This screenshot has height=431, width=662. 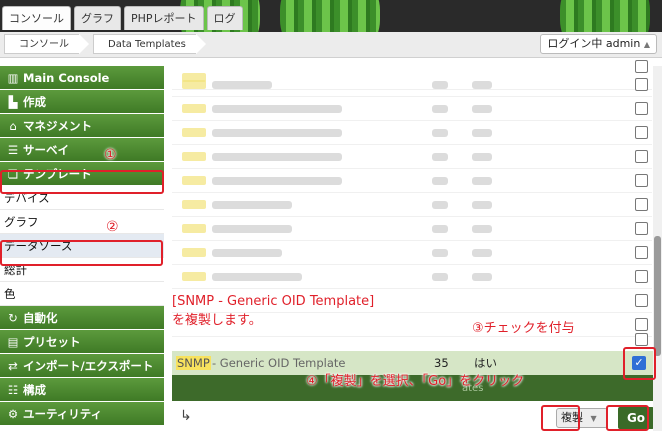 What do you see at coordinates (414, 416) in the screenshot?
I see `action-bar: ↳ 複製 ▼ Go` at bounding box center [414, 416].